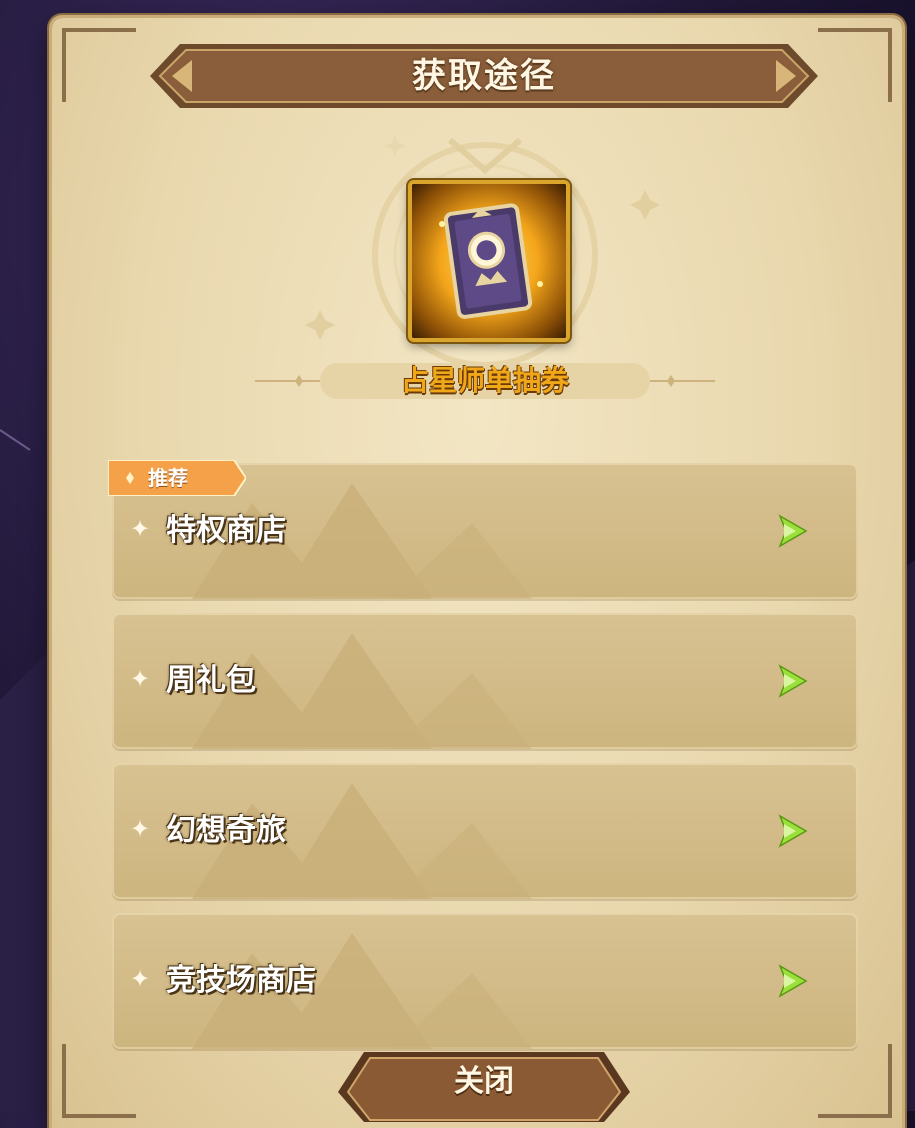 This screenshot has width=915, height=1128. What do you see at coordinates (211, 680) in the screenshot?
I see `source-label: 周礼包` at bounding box center [211, 680].